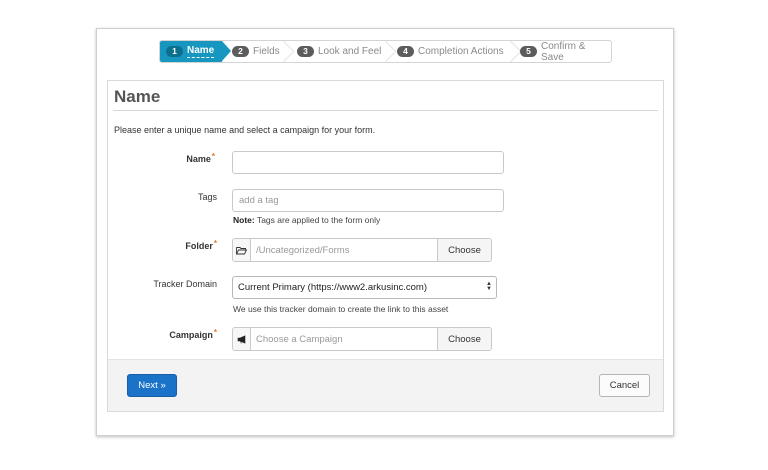  Describe the element at coordinates (201, 245) in the screenshot. I see `folder-label: Folder*` at that location.